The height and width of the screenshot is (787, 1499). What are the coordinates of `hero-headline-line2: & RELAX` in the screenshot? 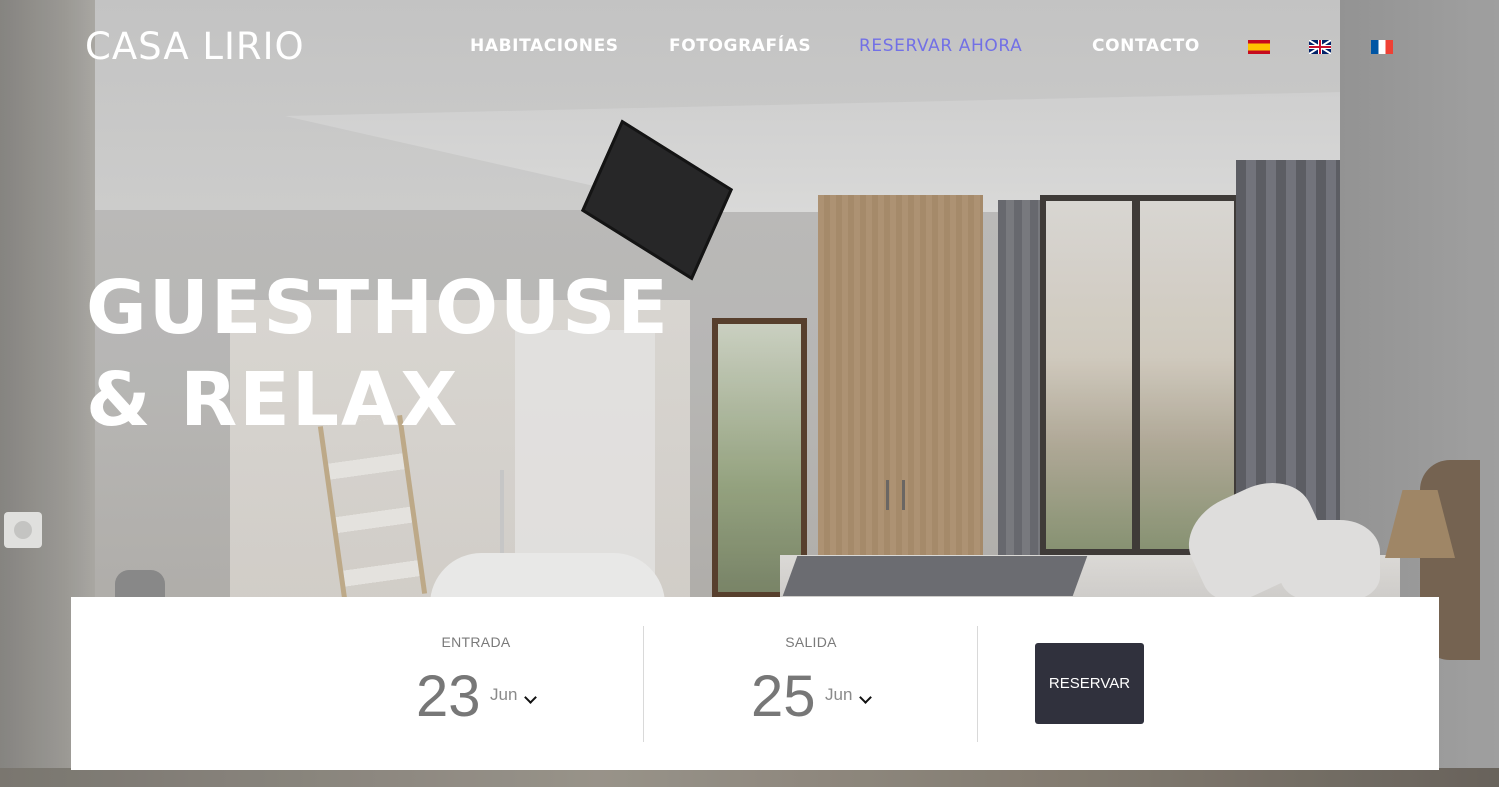 It's located at (273, 400).